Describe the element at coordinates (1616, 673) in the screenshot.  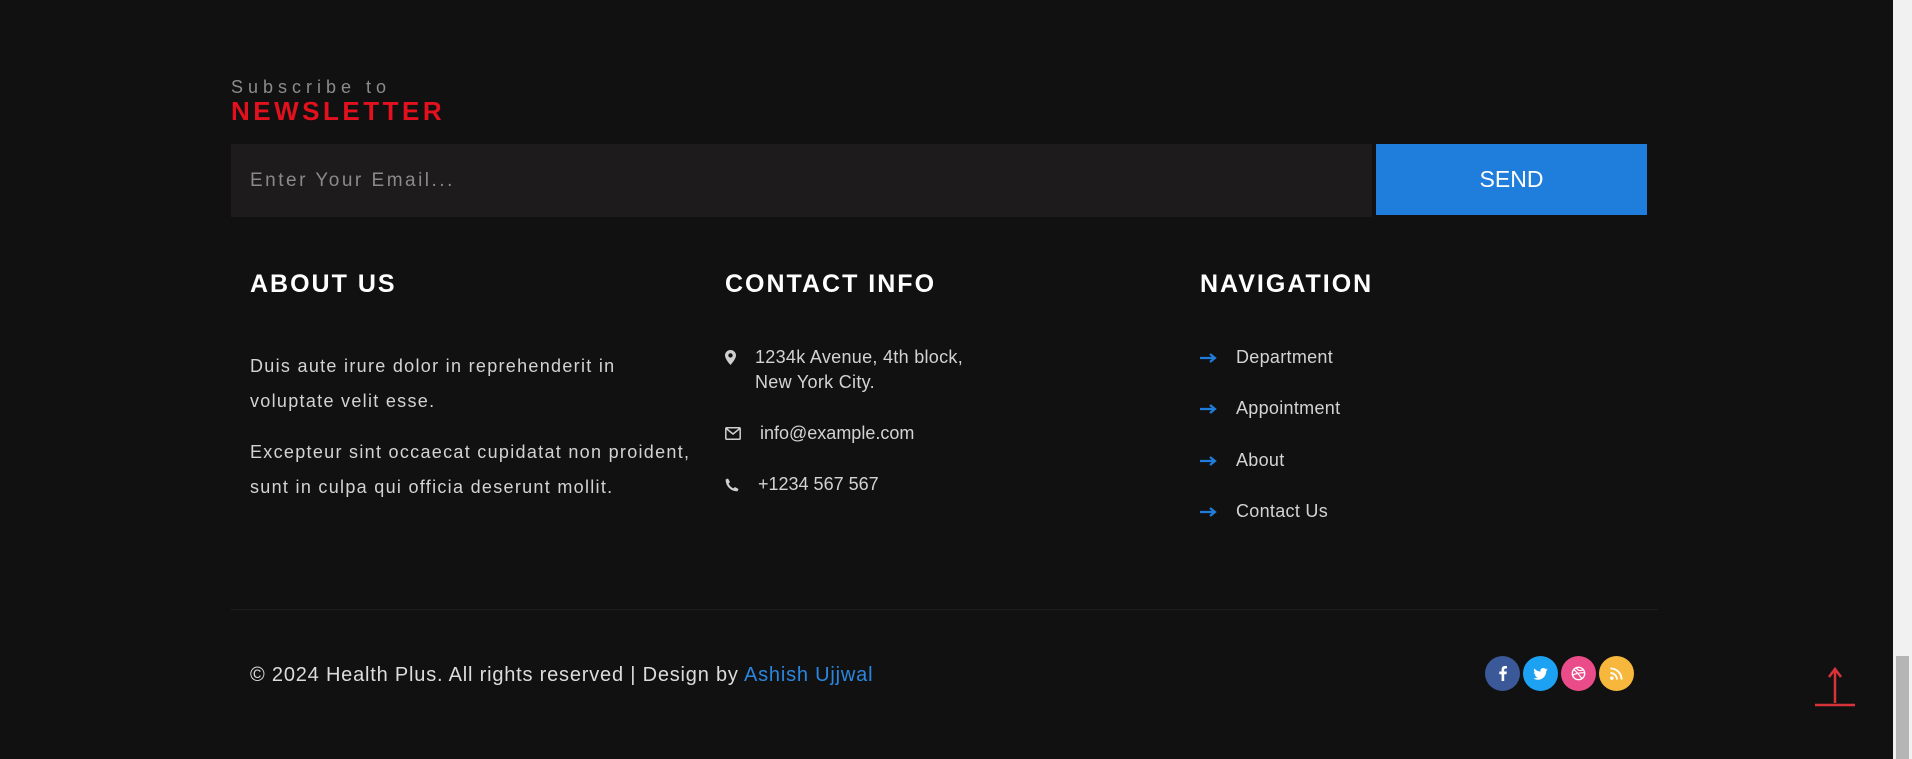
I see `rss-icon` at that location.